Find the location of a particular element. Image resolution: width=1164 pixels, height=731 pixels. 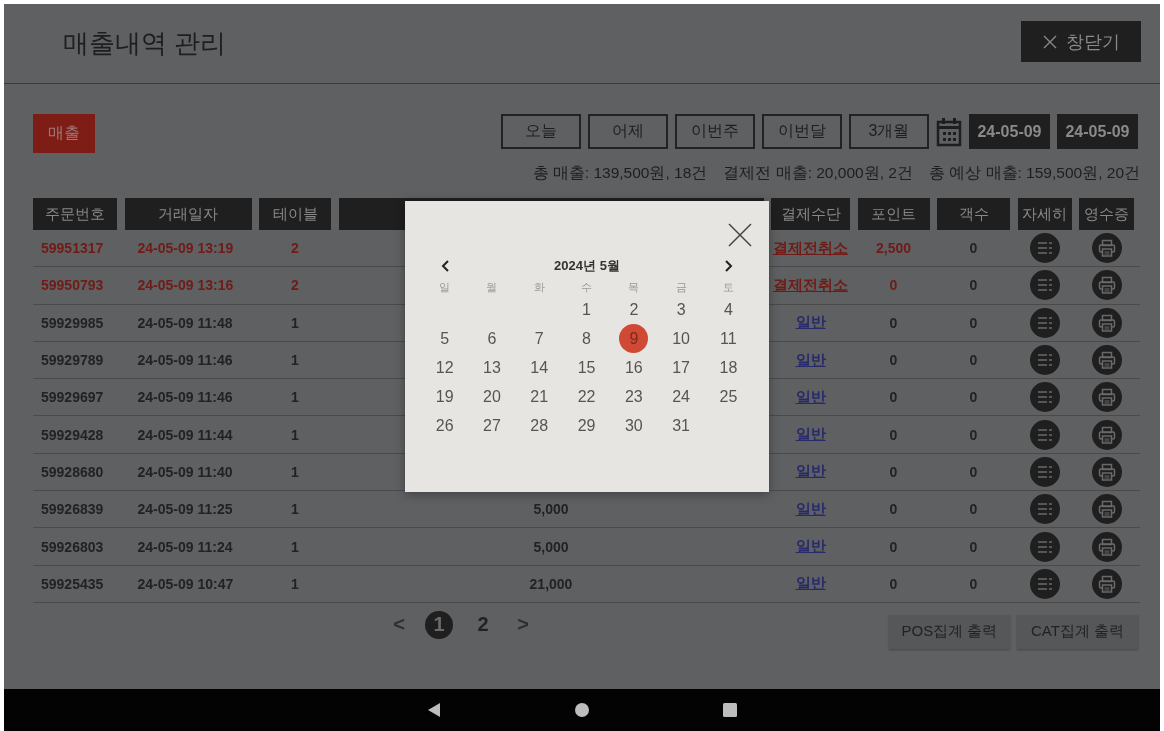

column-header: 자세히 is located at coordinates (1044, 214).